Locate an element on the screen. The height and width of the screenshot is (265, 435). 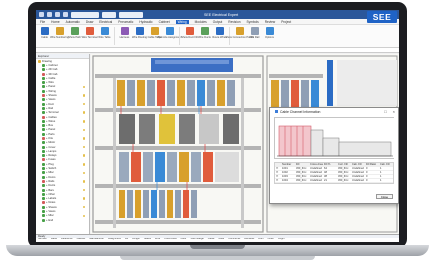
menu-tab: Cabinet is located at coordinates (164, 22).